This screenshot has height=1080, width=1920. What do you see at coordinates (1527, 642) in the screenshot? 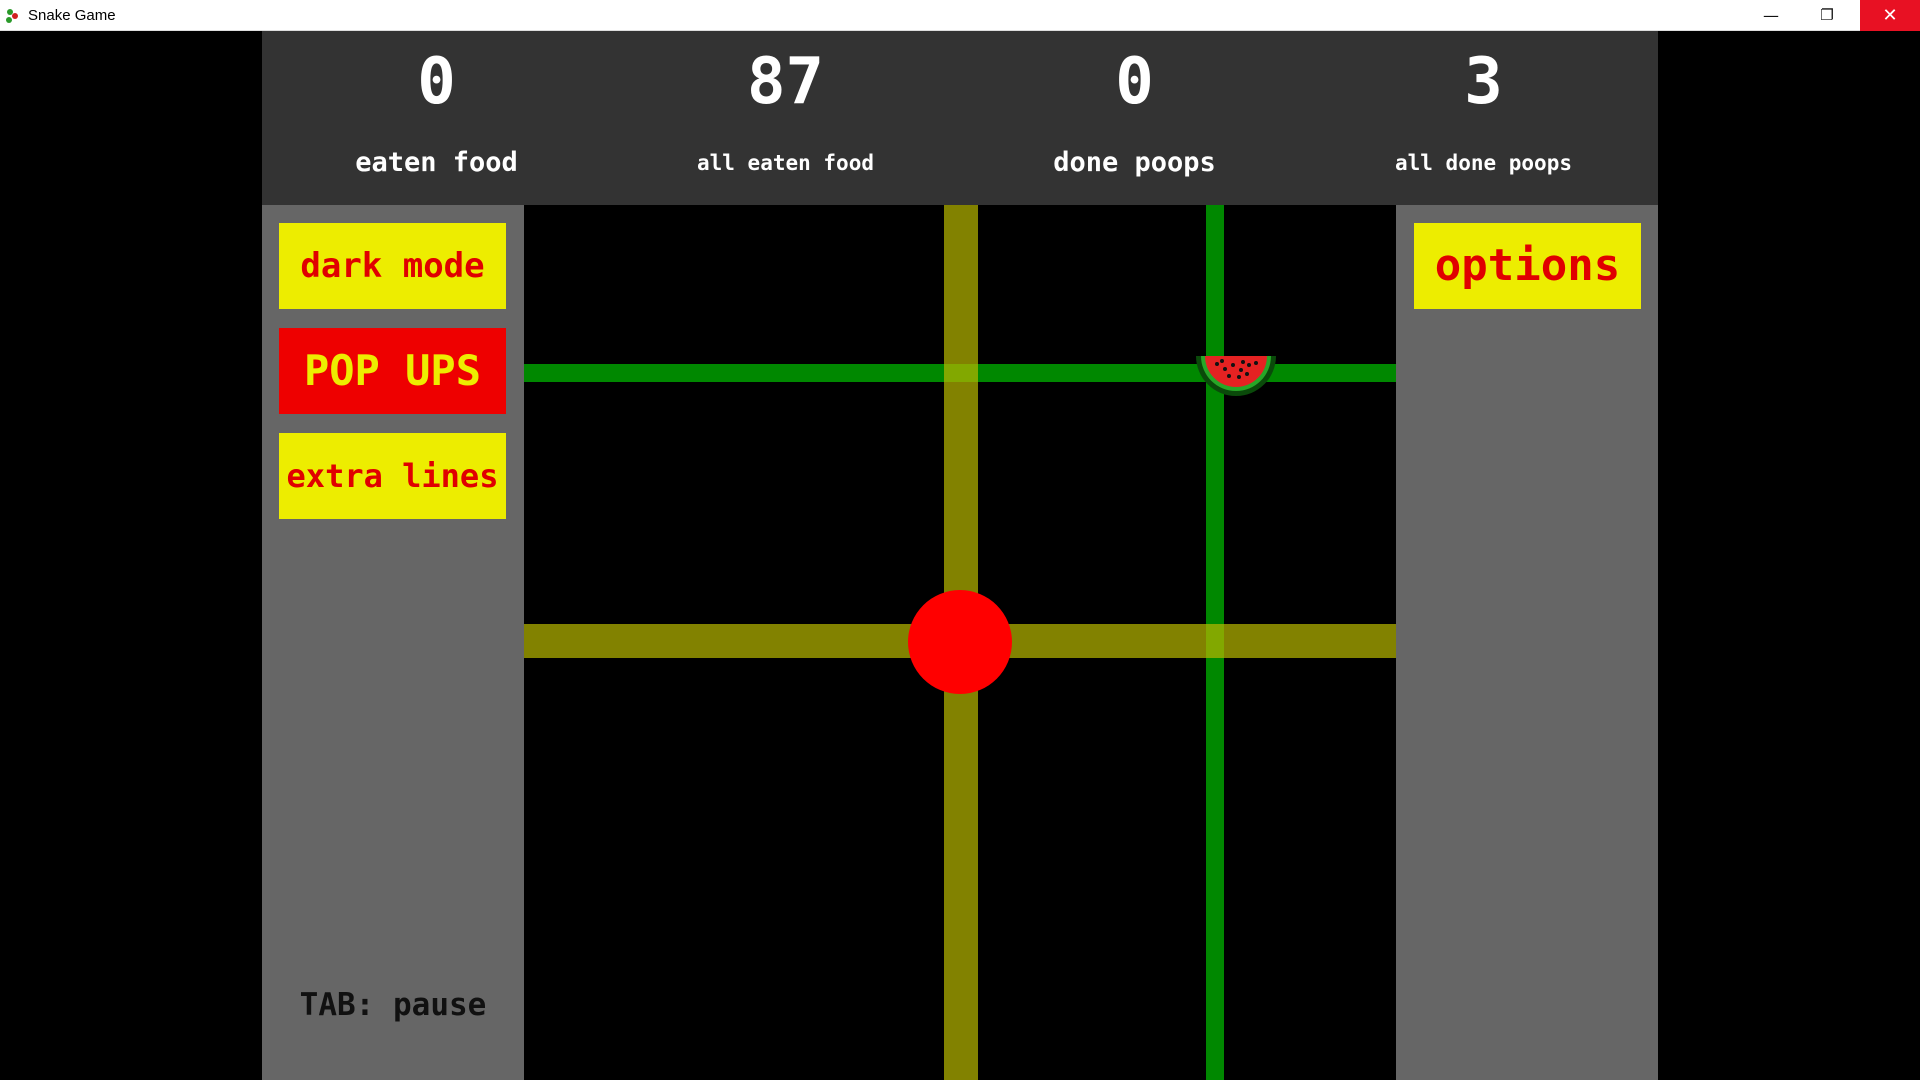
I see `right-panel: options` at bounding box center [1527, 642].